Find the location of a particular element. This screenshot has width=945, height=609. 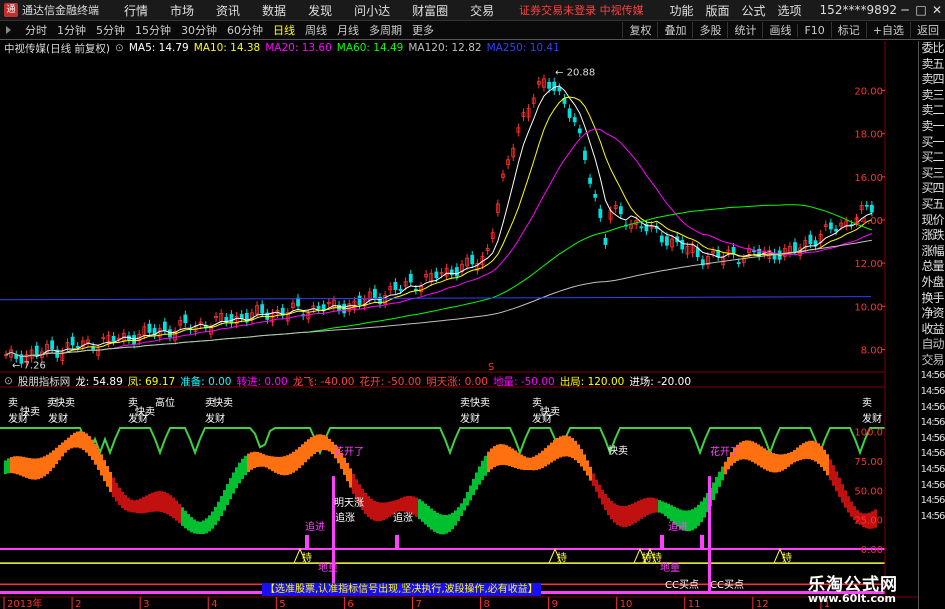

menu-data: 数据 is located at coordinates (274, 10).